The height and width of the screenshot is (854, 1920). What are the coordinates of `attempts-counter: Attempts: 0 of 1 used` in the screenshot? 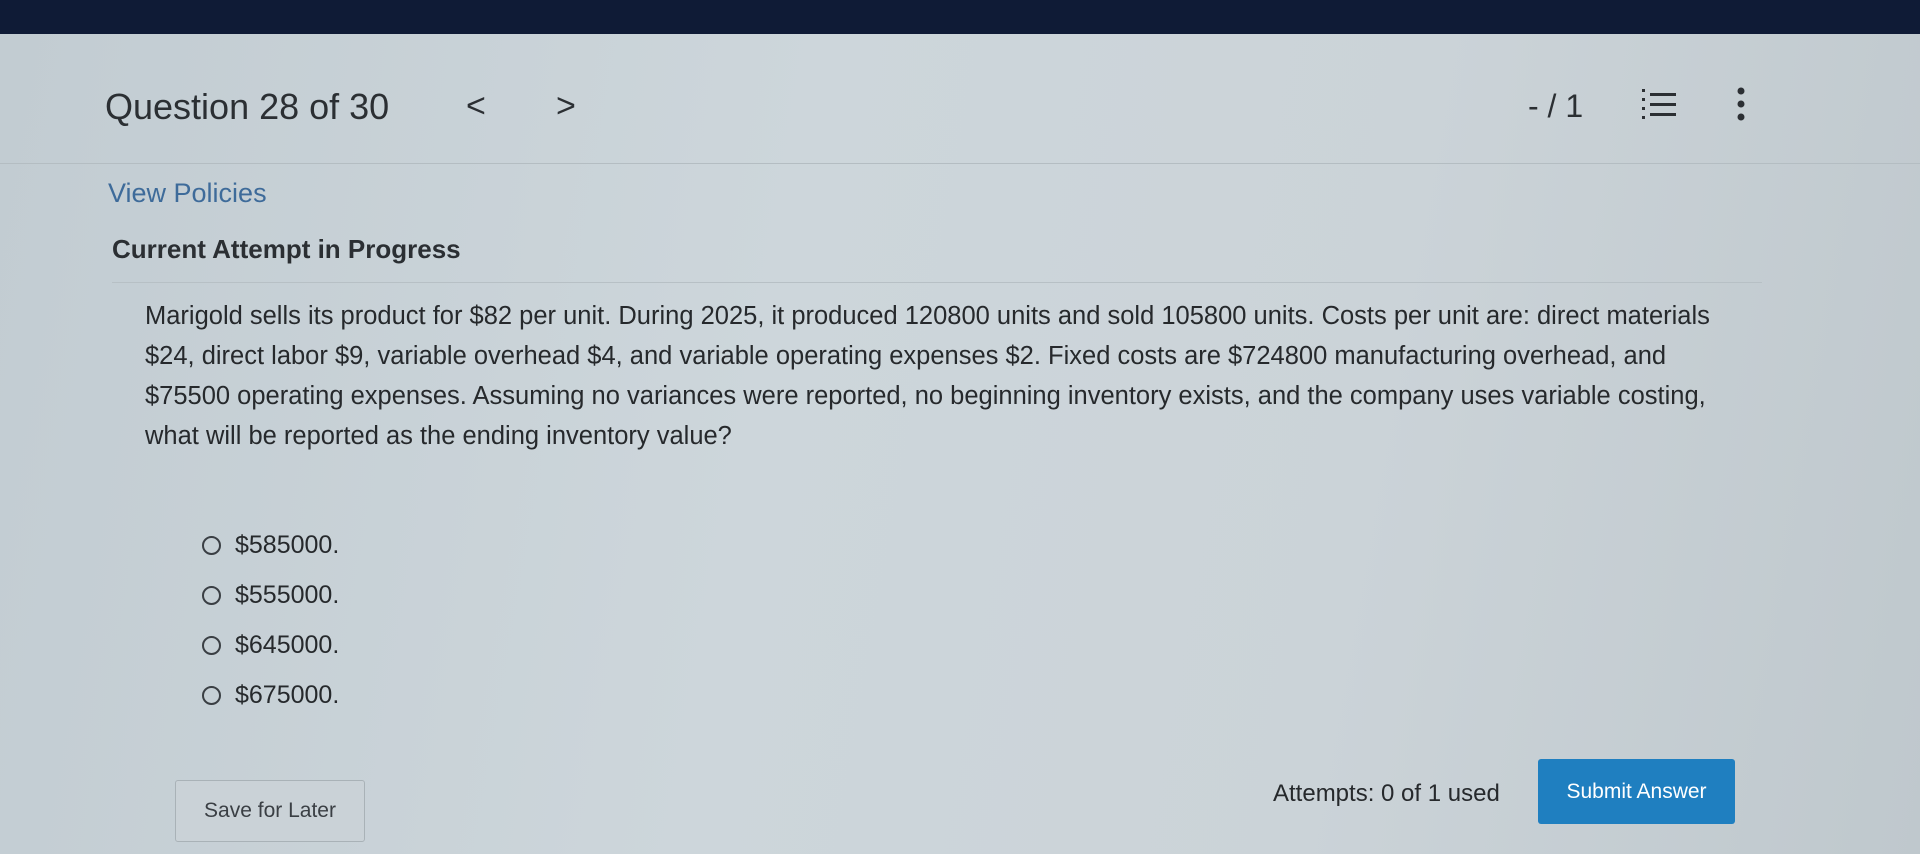 It's located at (1386, 793).